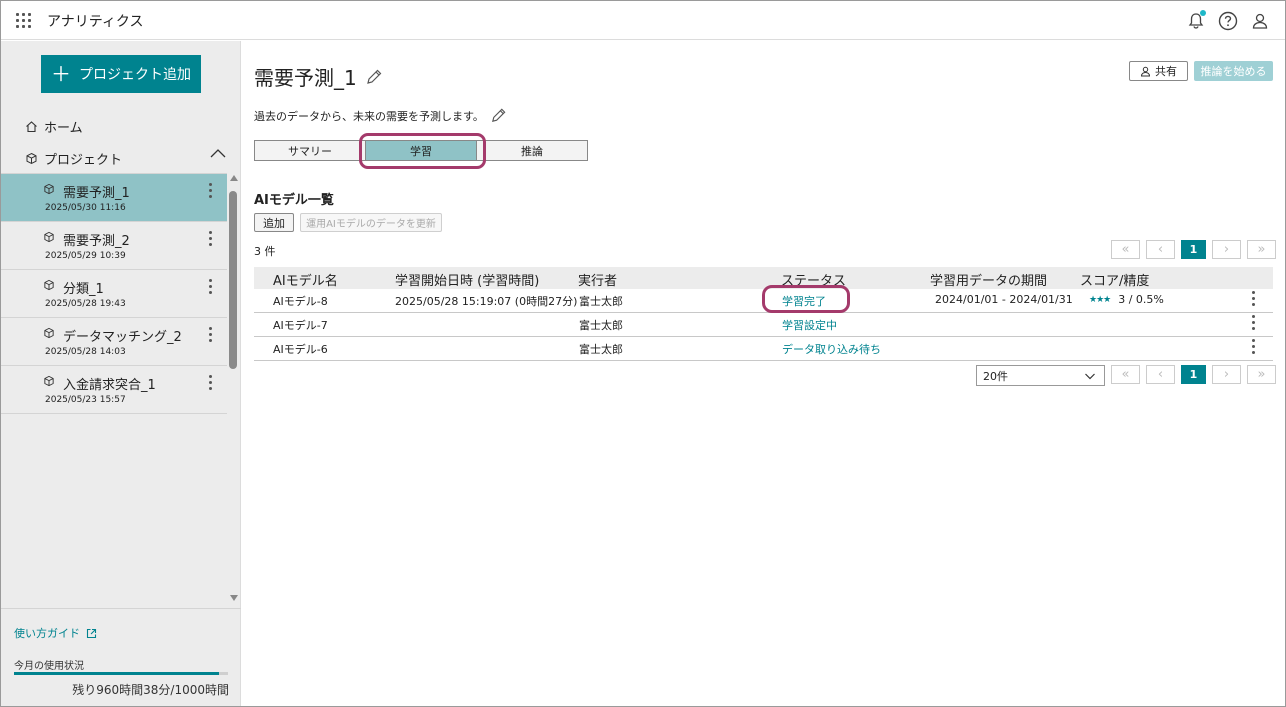 The width and height of the screenshot is (1286, 707). What do you see at coordinates (83, 289) in the screenshot?
I see `project-name: 分類_1` at bounding box center [83, 289].